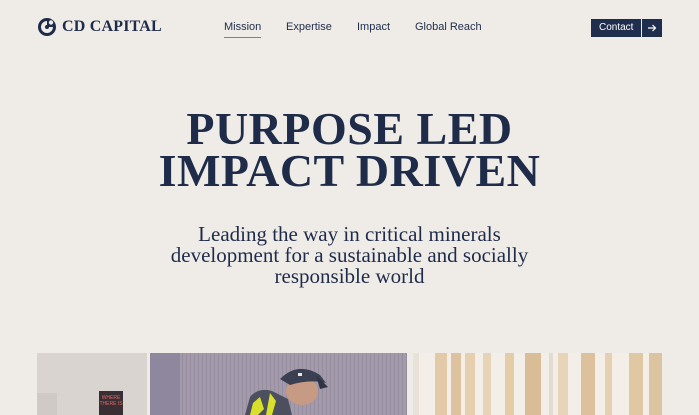  Describe the element at coordinates (652, 28) in the screenshot. I see `arrow-right-icon` at that location.